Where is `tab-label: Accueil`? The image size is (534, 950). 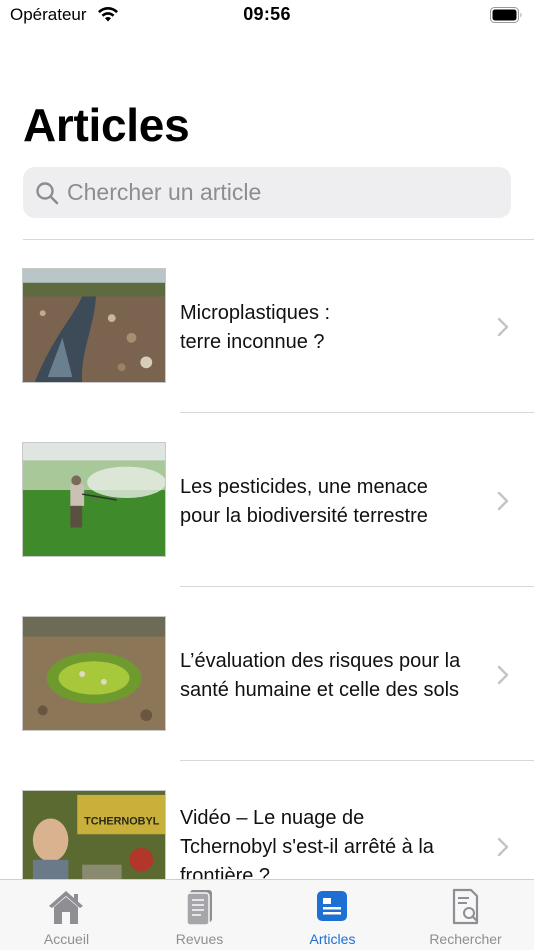
tab-label: Accueil is located at coordinates (66, 939).